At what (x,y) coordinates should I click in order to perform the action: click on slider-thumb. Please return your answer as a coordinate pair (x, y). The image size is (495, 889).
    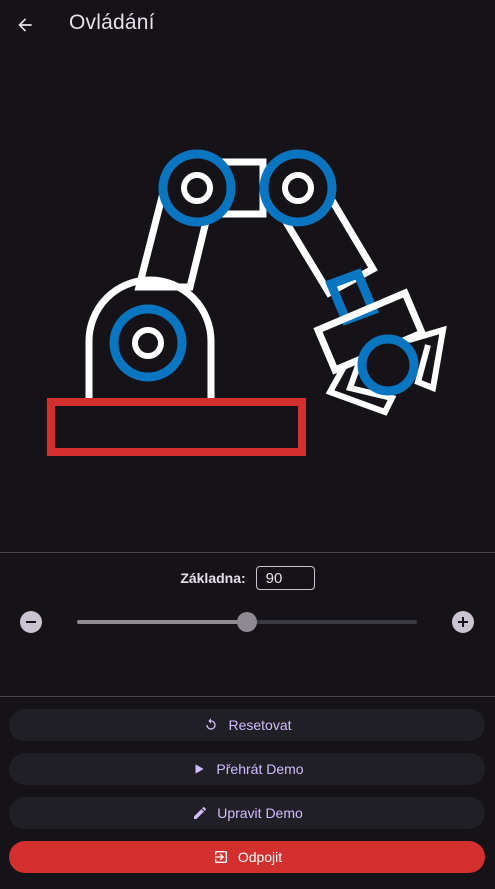
    Looking at the image, I should click on (247, 622).